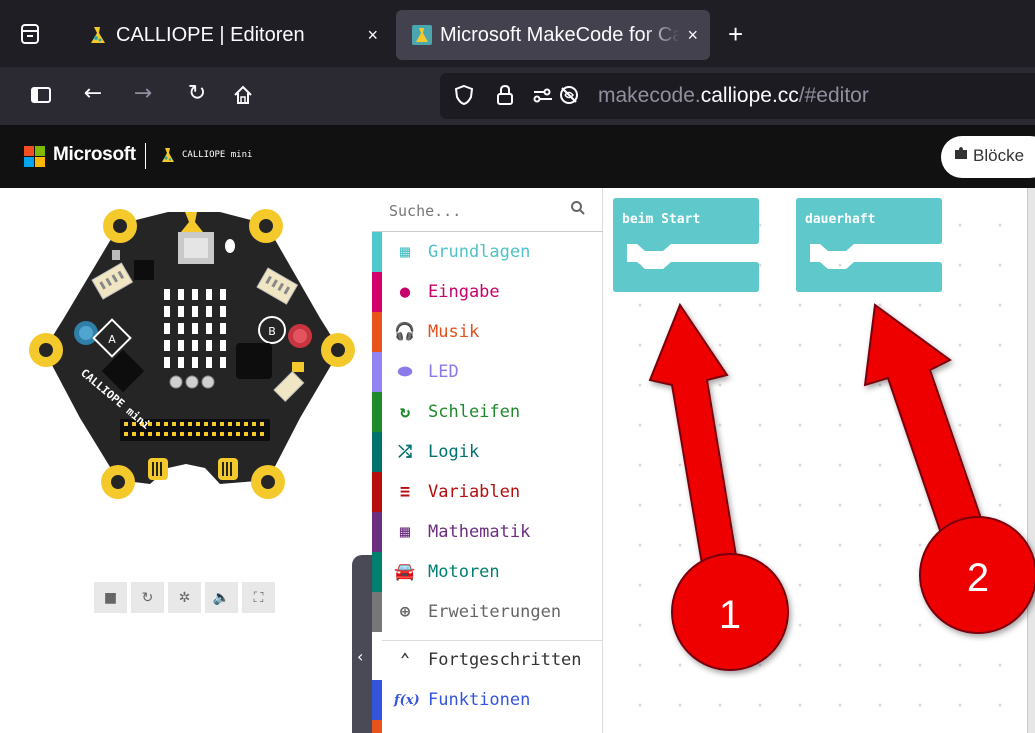  What do you see at coordinates (145, 156) in the screenshot?
I see `header-divider` at bounding box center [145, 156].